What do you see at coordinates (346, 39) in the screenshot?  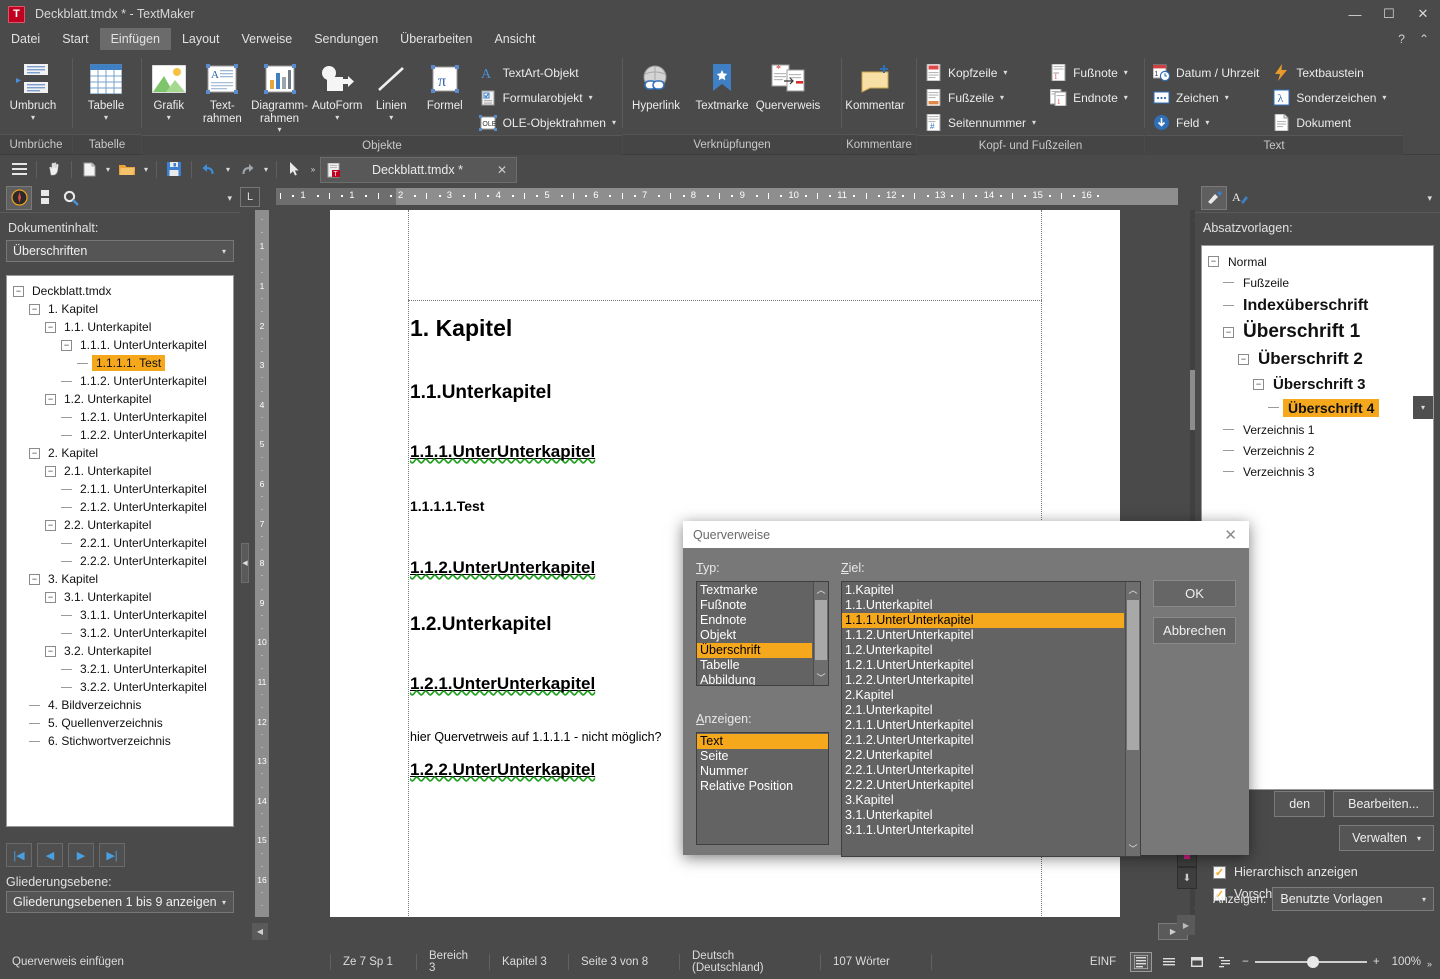 I see `menu-item-sendungen: Sendungen` at bounding box center [346, 39].